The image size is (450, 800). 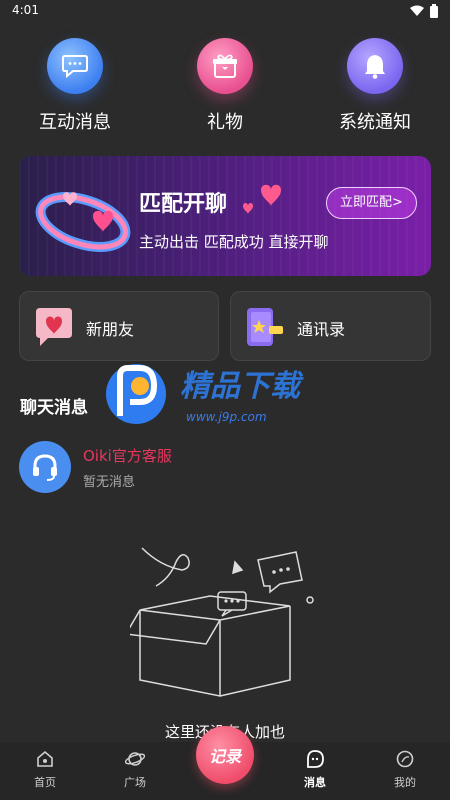 What do you see at coordinates (83, 222) in the screenshot?
I see `heart-ring-icon` at bounding box center [83, 222].